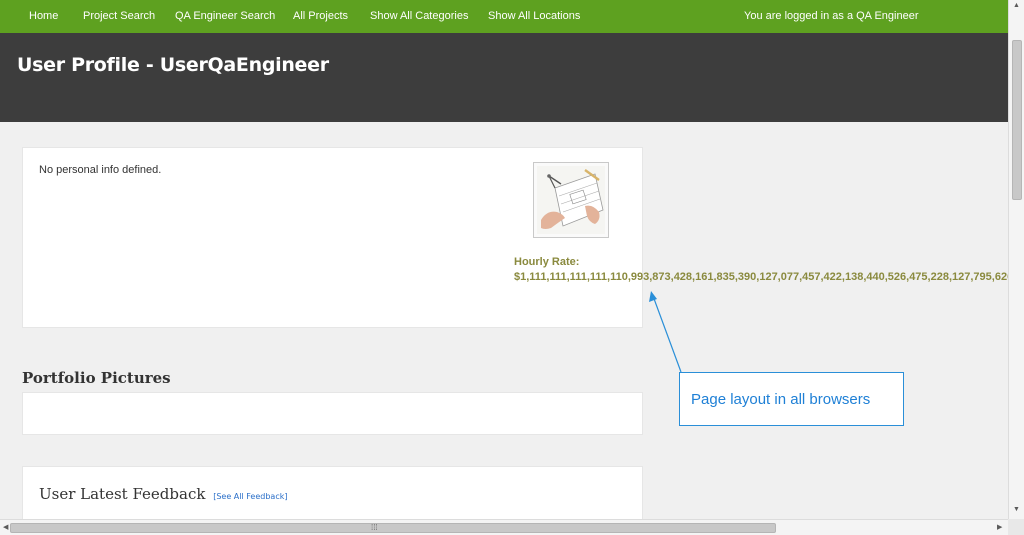 The height and width of the screenshot is (535, 1024). What do you see at coordinates (332, 496) in the screenshot?
I see `feedback-panel: User Latest Feedback [See All Feedback]` at bounding box center [332, 496].